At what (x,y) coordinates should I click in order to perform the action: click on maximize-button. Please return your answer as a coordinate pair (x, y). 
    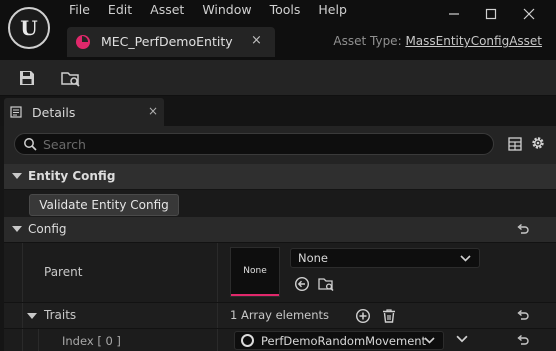
    Looking at the image, I should click on (491, 14).